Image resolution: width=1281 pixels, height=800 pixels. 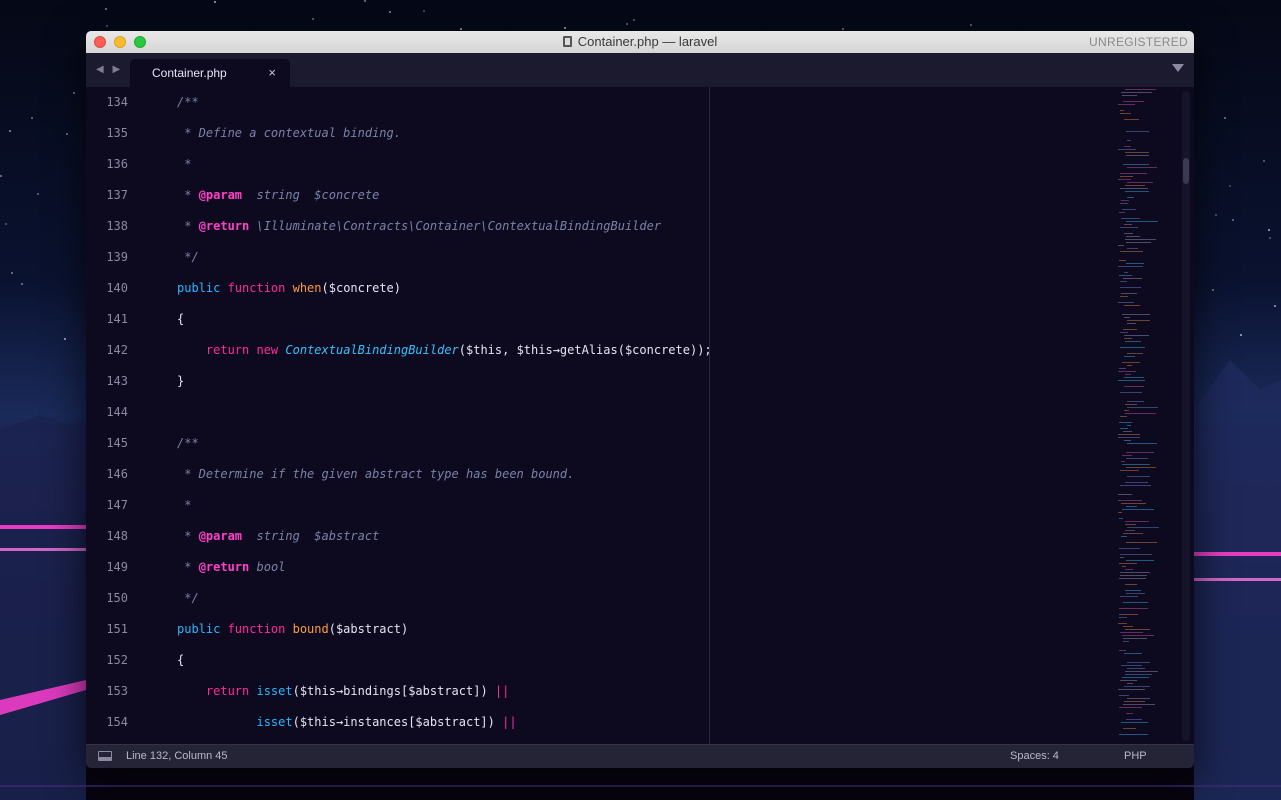 I want to click on code-line: public function bound($abstract), so click(x=447, y=629).